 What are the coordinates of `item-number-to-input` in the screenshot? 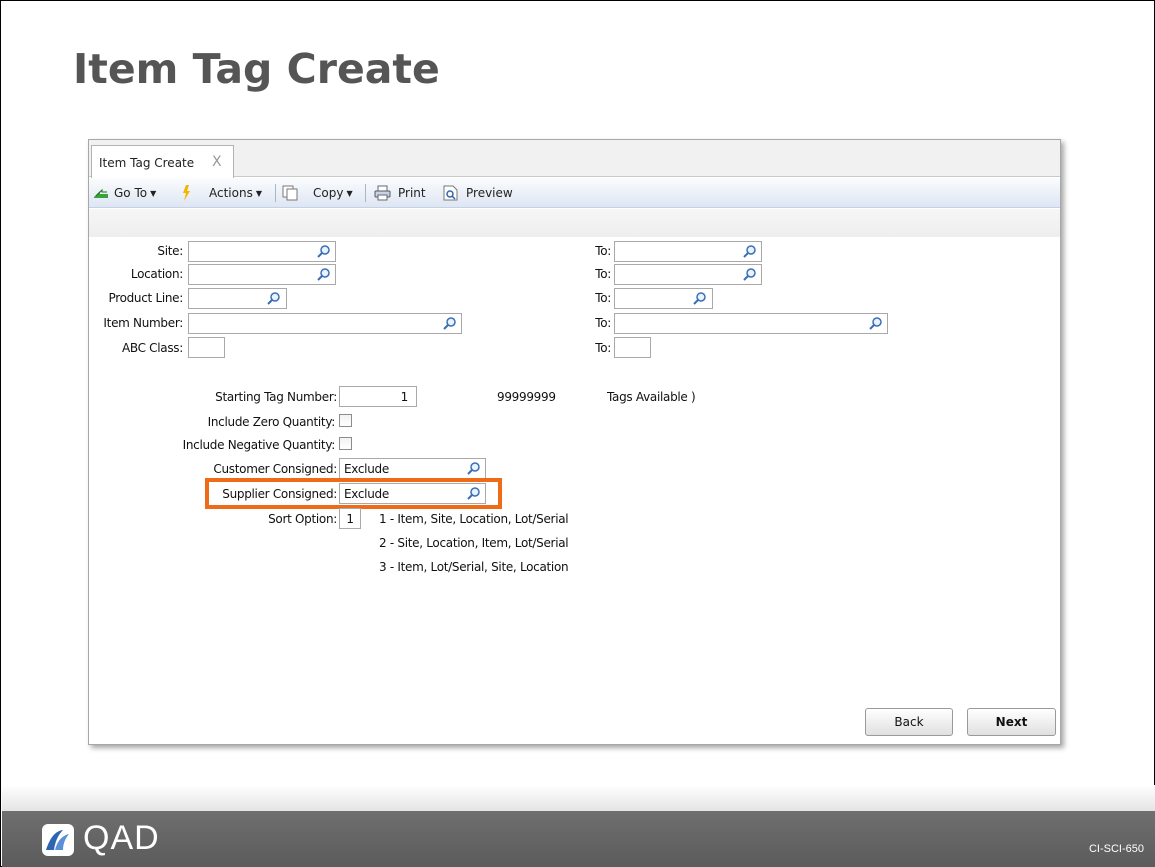 It's located at (751, 323).